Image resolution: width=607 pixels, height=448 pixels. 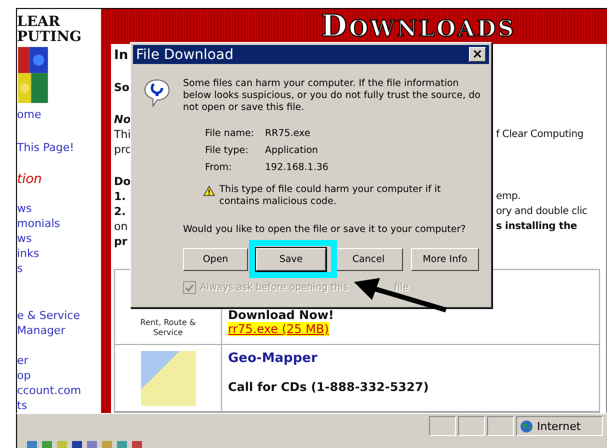 What do you see at coordinates (292, 151) in the screenshot?
I see `field-value: Application` at bounding box center [292, 151].